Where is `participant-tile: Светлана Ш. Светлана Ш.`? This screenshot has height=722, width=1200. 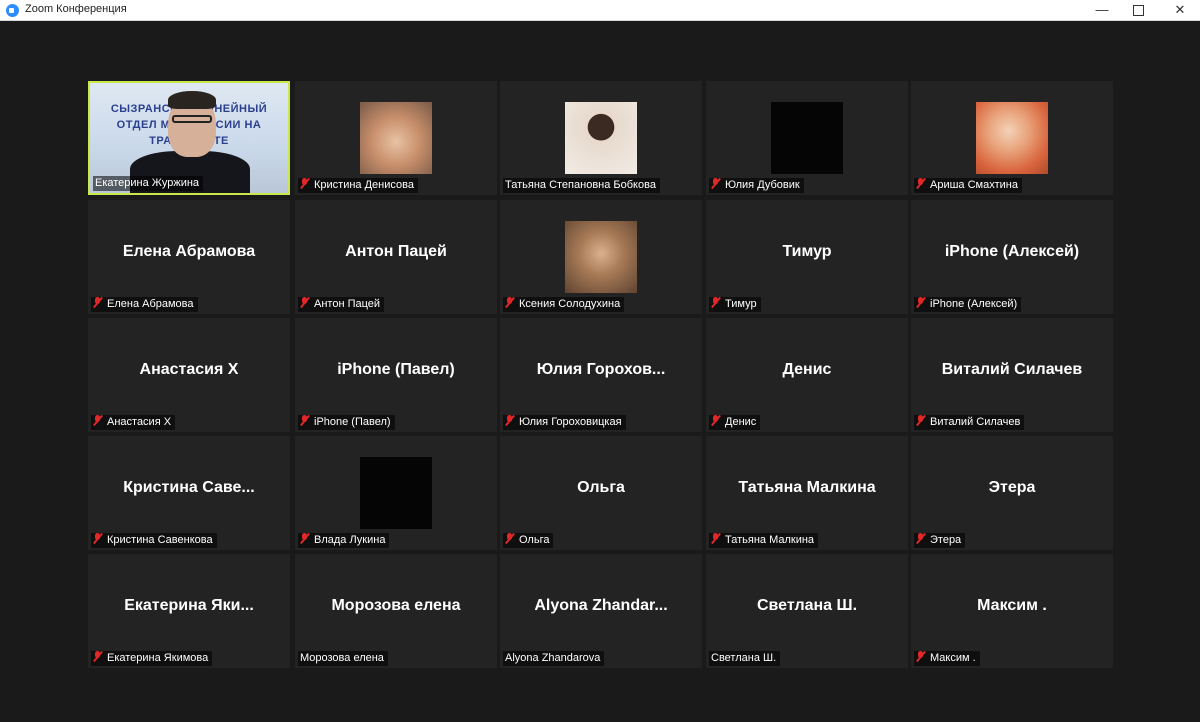 participant-tile: Светлана Ш. Светлана Ш. is located at coordinates (807, 611).